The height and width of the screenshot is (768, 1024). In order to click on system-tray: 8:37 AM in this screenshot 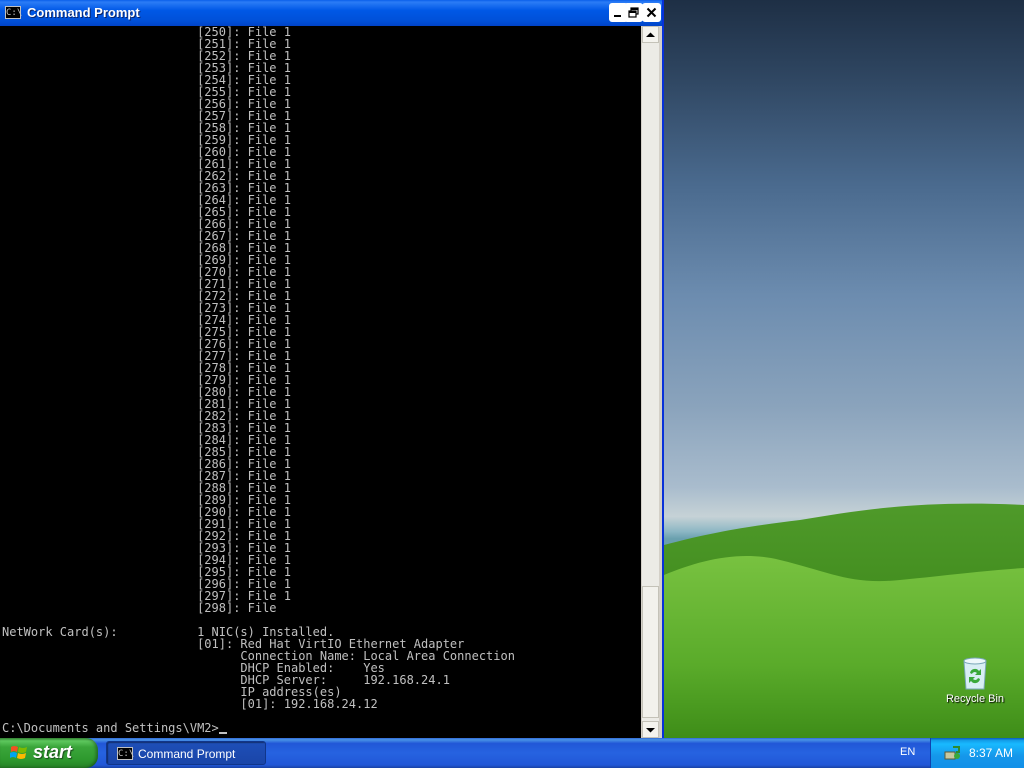, I will do `click(977, 753)`.